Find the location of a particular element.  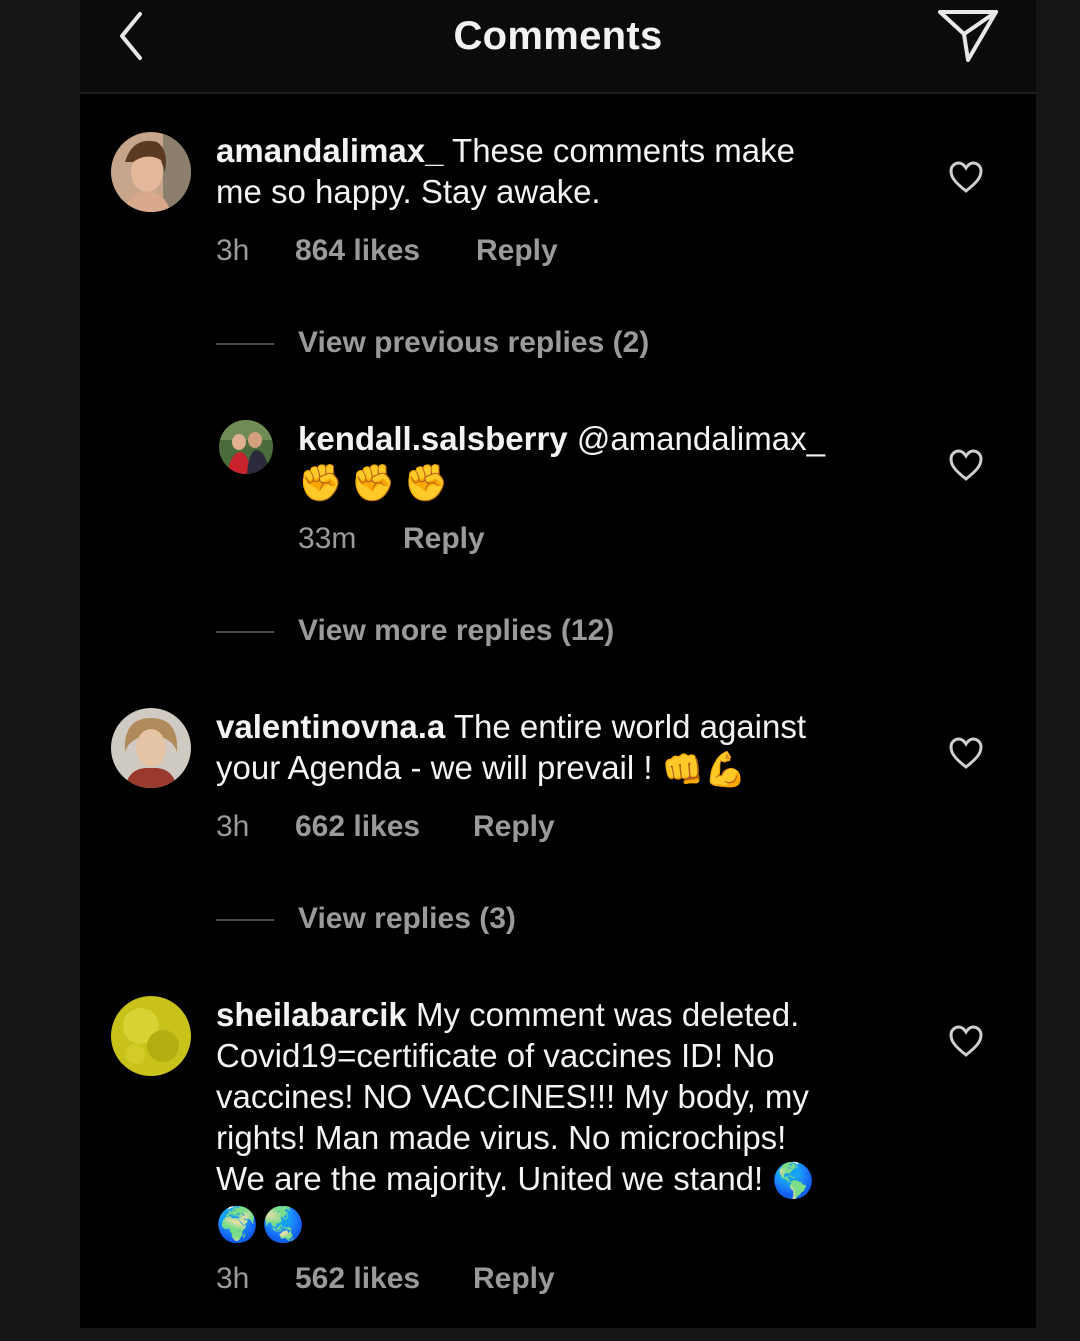

reply-meta: 33m Reply is located at coordinates (498, 540).